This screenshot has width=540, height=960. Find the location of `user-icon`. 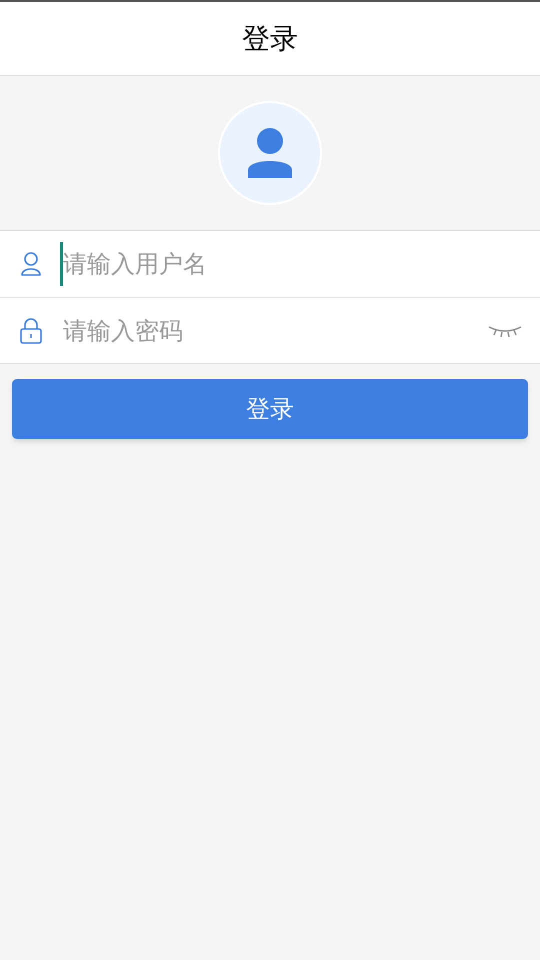

user-icon is located at coordinates (31, 264).